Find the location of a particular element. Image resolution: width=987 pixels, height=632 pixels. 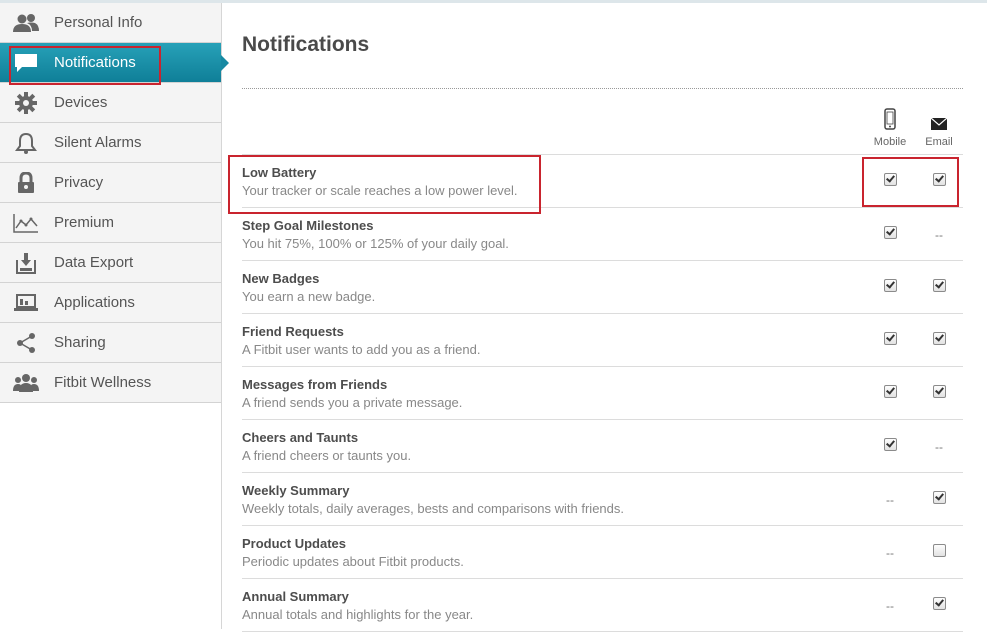

sidebar-item-label: Notifications is located at coordinates (95, 62).